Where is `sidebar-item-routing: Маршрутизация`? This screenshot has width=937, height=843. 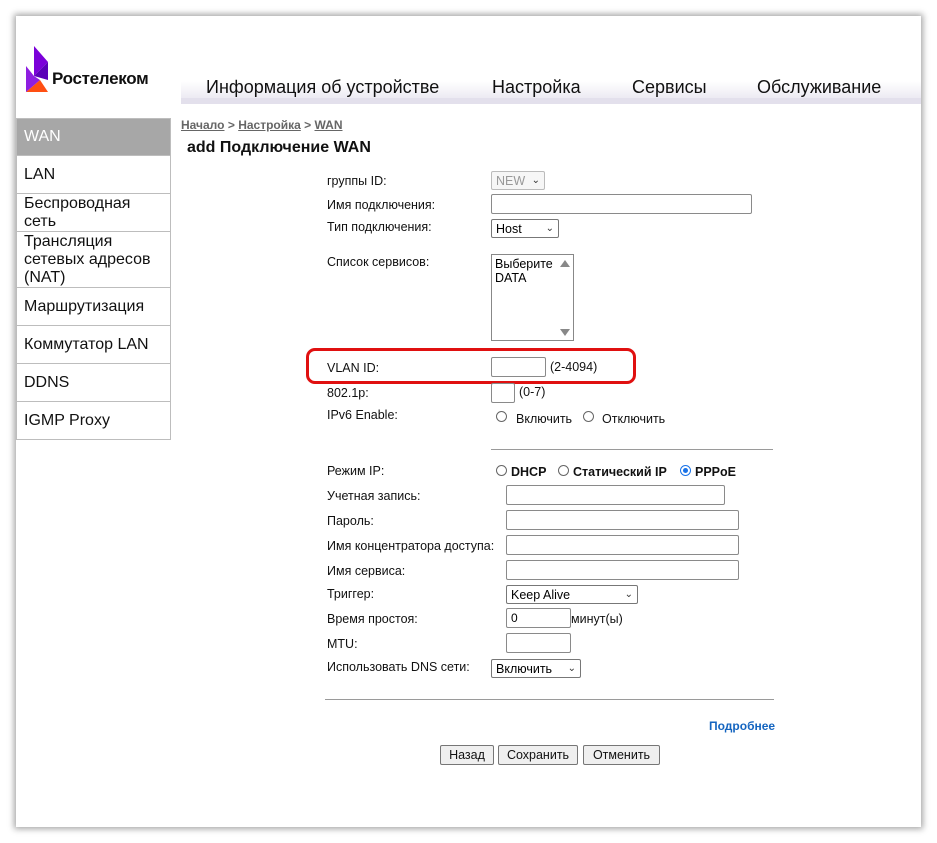 sidebar-item-routing: Маршрутизация is located at coordinates (93, 307).